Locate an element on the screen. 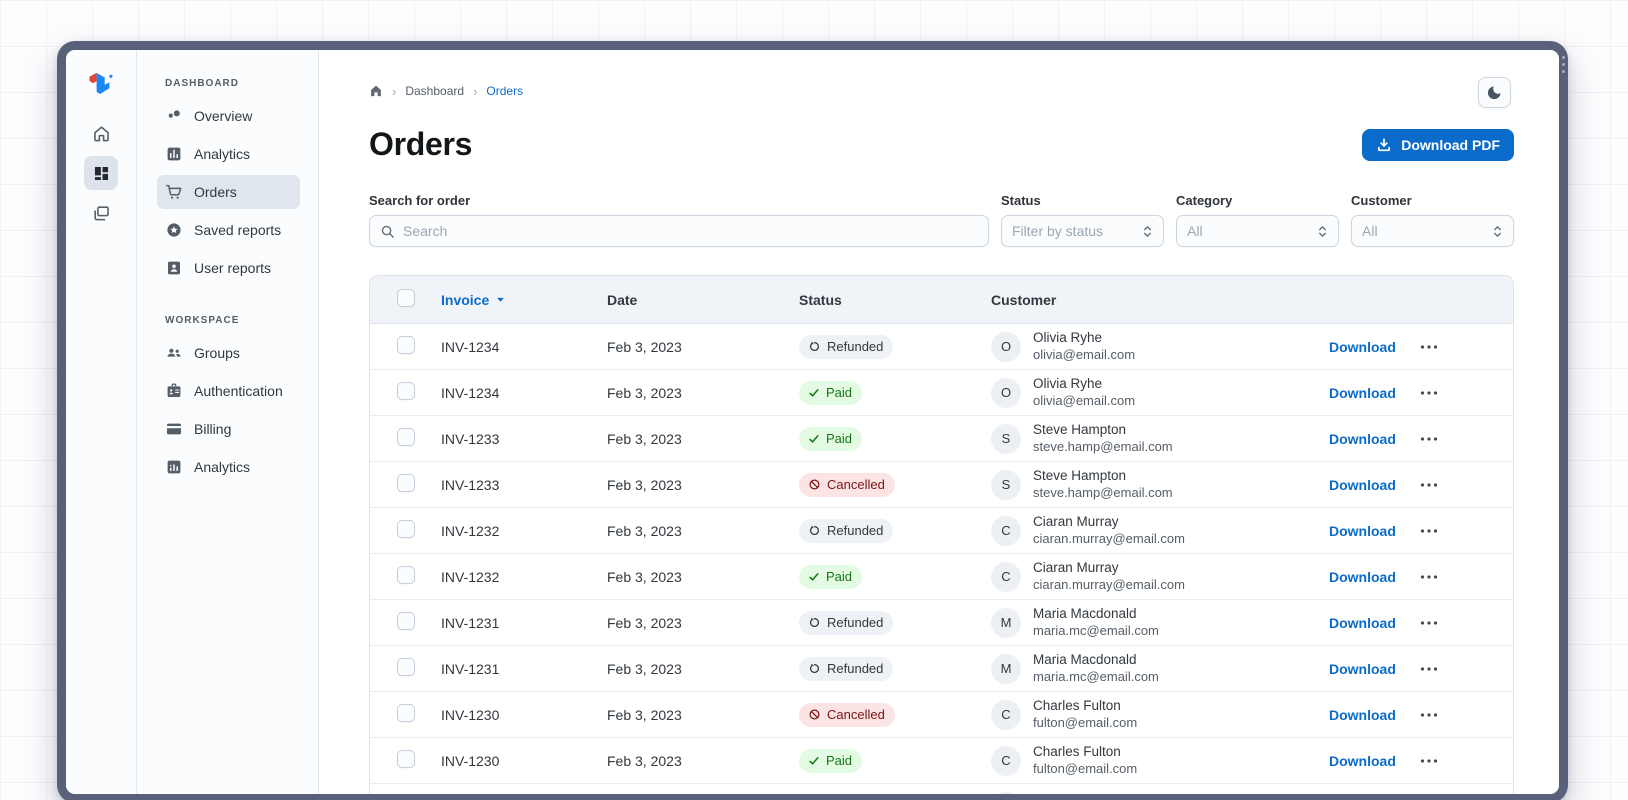  customer-email: maria.mc@email.com is located at coordinates (1096, 676).